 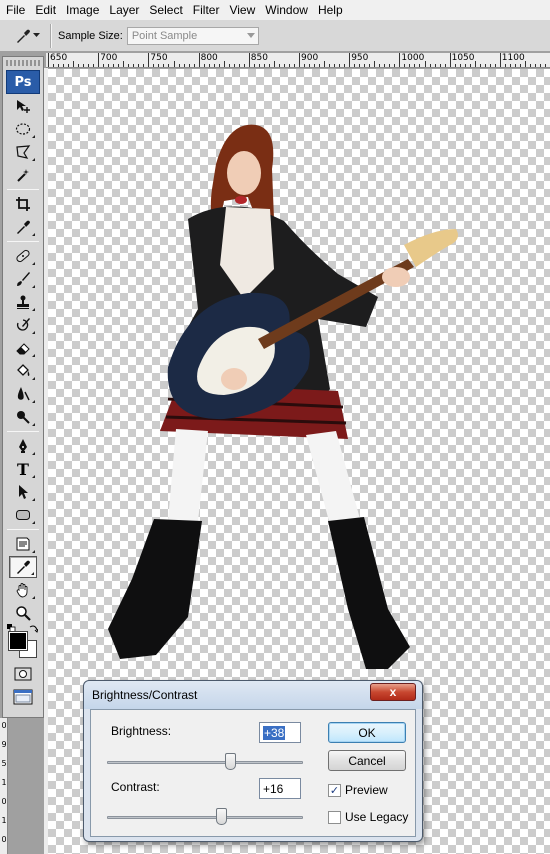 I want to click on eyedropper-tool, so click(x=23, y=227).